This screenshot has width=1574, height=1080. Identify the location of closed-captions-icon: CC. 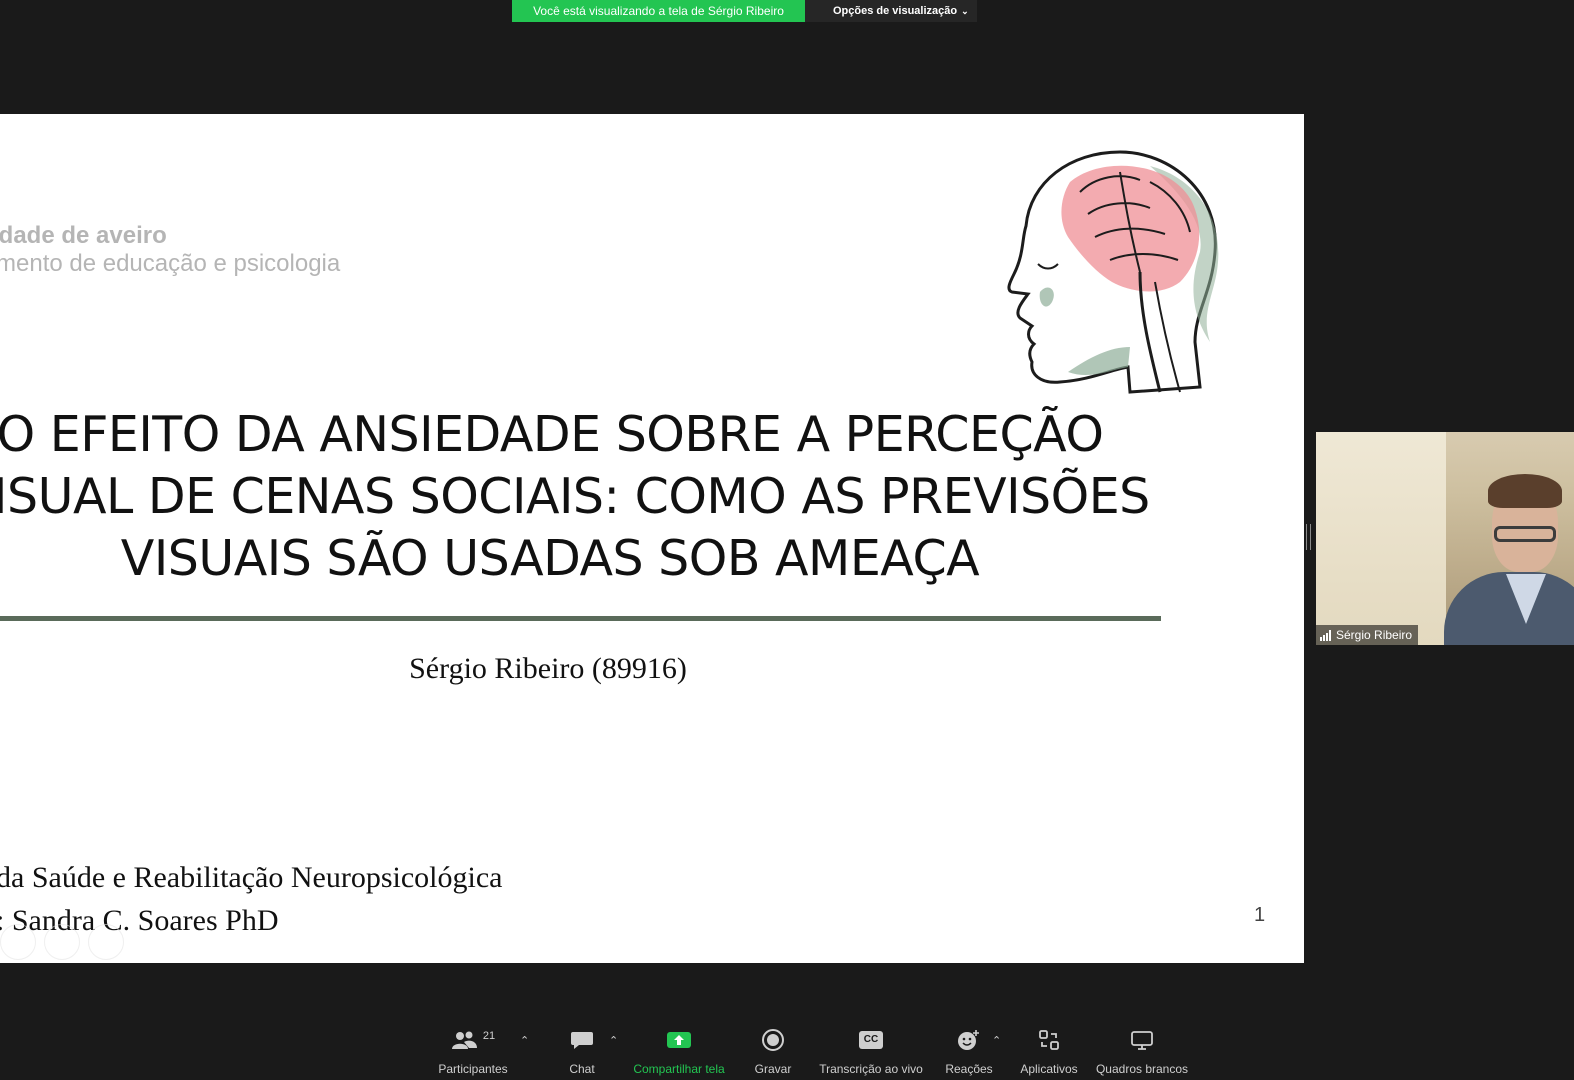
(871, 1040).